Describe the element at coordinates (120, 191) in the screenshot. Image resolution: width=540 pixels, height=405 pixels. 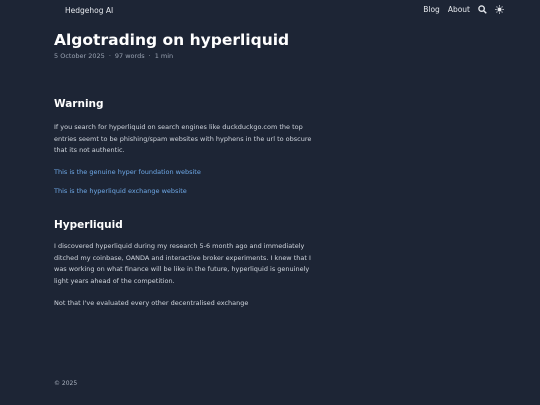
I see `hyperliquid-exchange-link: This is the hyperliquid exchange website` at that location.